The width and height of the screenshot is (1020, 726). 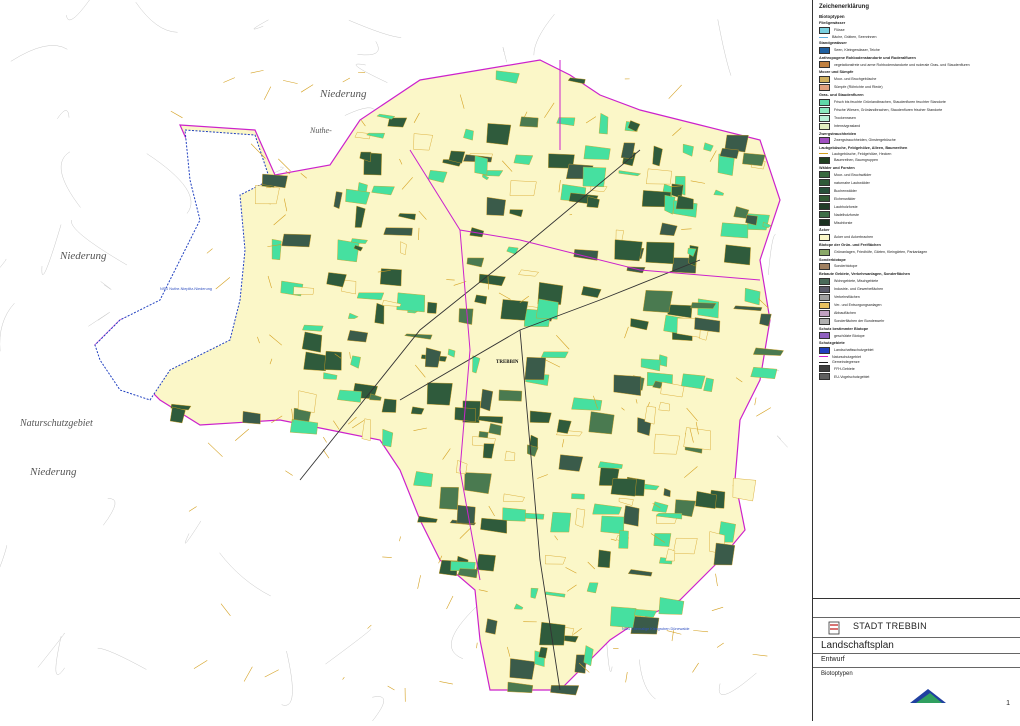 I want to click on legend-item: Intensivgrasland, so click(x=916, y=126).